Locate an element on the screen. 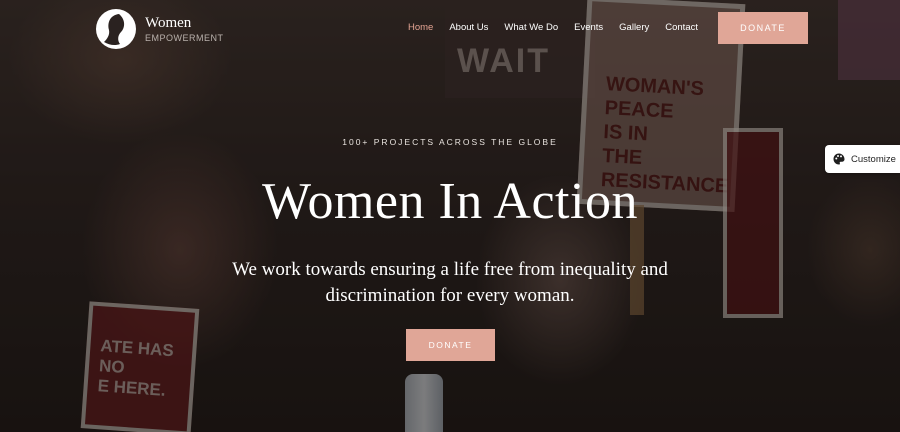 The width and height of the screenshot is (900, 432). site-logo: Women EMPOWERMENT is located at coordinates (159, 29).